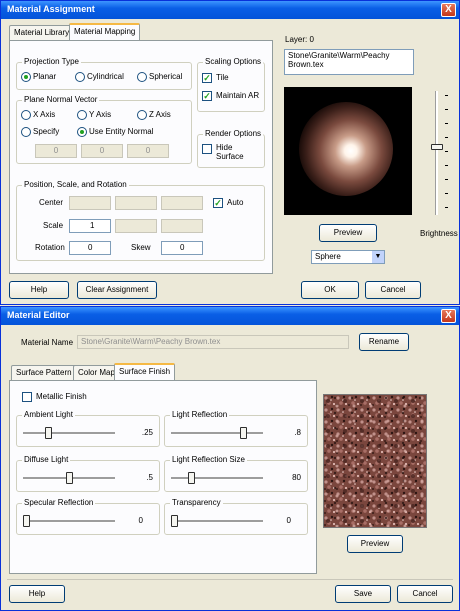 The width and height of the screenshot is (460, 611). Describe the element at coordinates (100, 114) in the screenshot. I see `label-y-axis: Y Axis` at that location.